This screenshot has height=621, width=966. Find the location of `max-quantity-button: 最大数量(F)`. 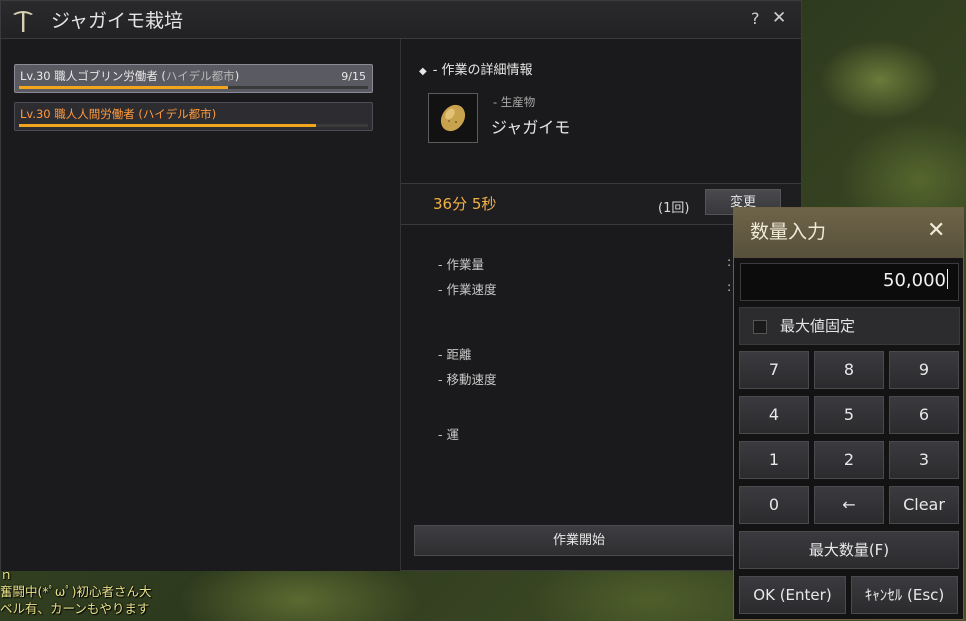

max-quantity-button: 最大数量(F) is located at coordinates (849, 550).